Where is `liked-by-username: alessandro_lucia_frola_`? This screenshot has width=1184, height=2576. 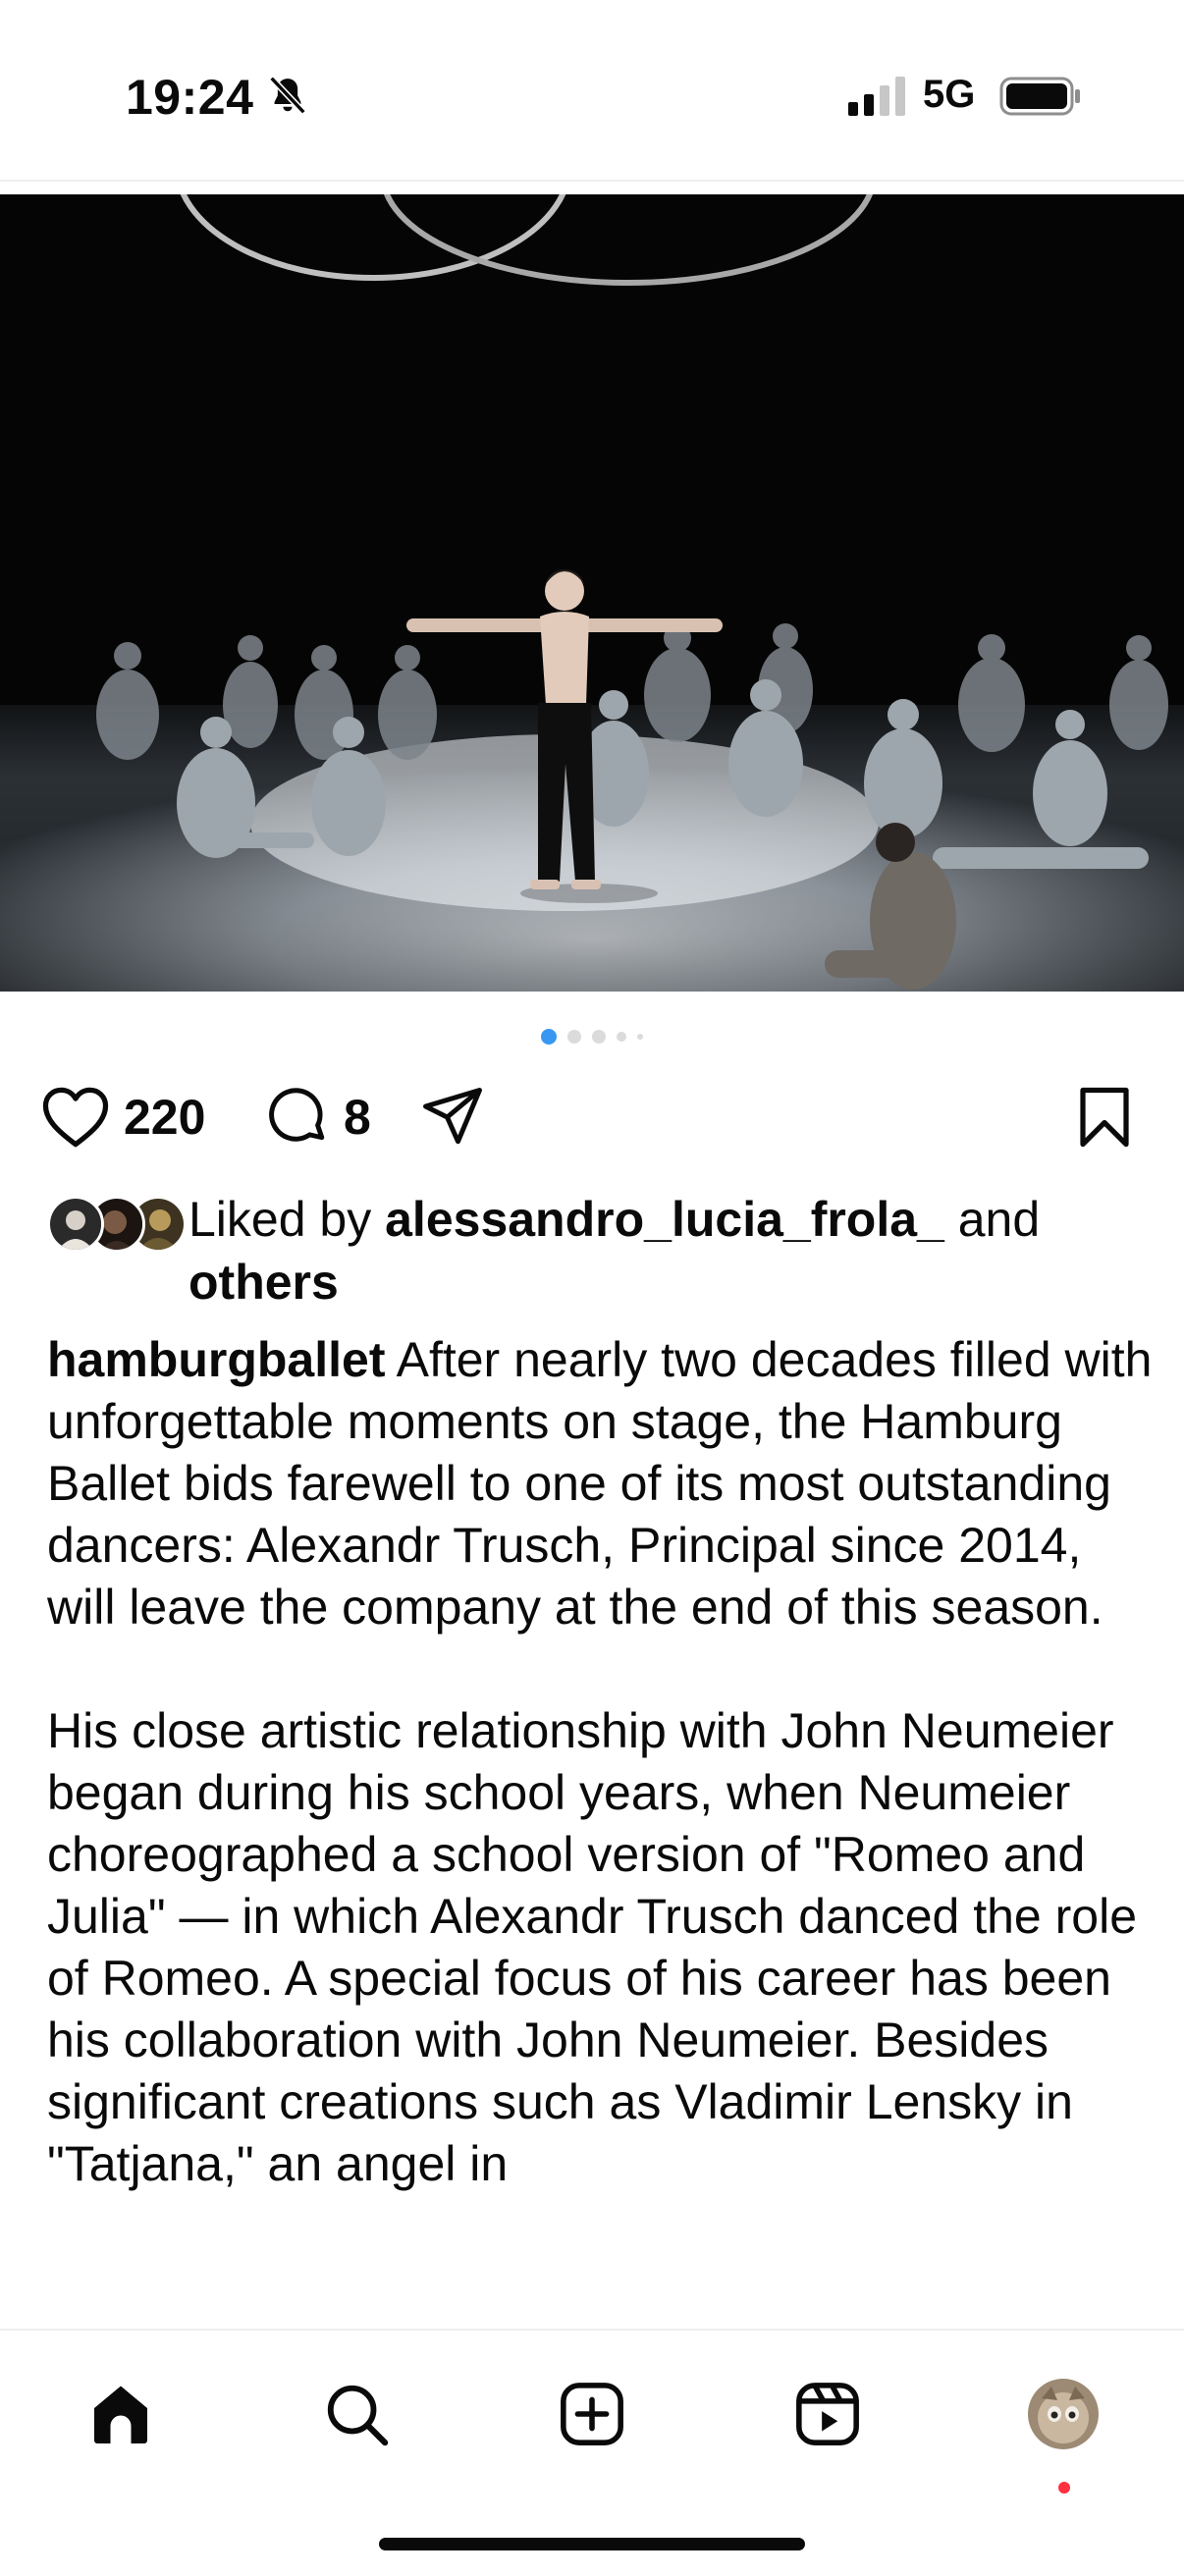 liked-by-username: alessandro_lucia_frola_ is located at coordinates (664, 1219).